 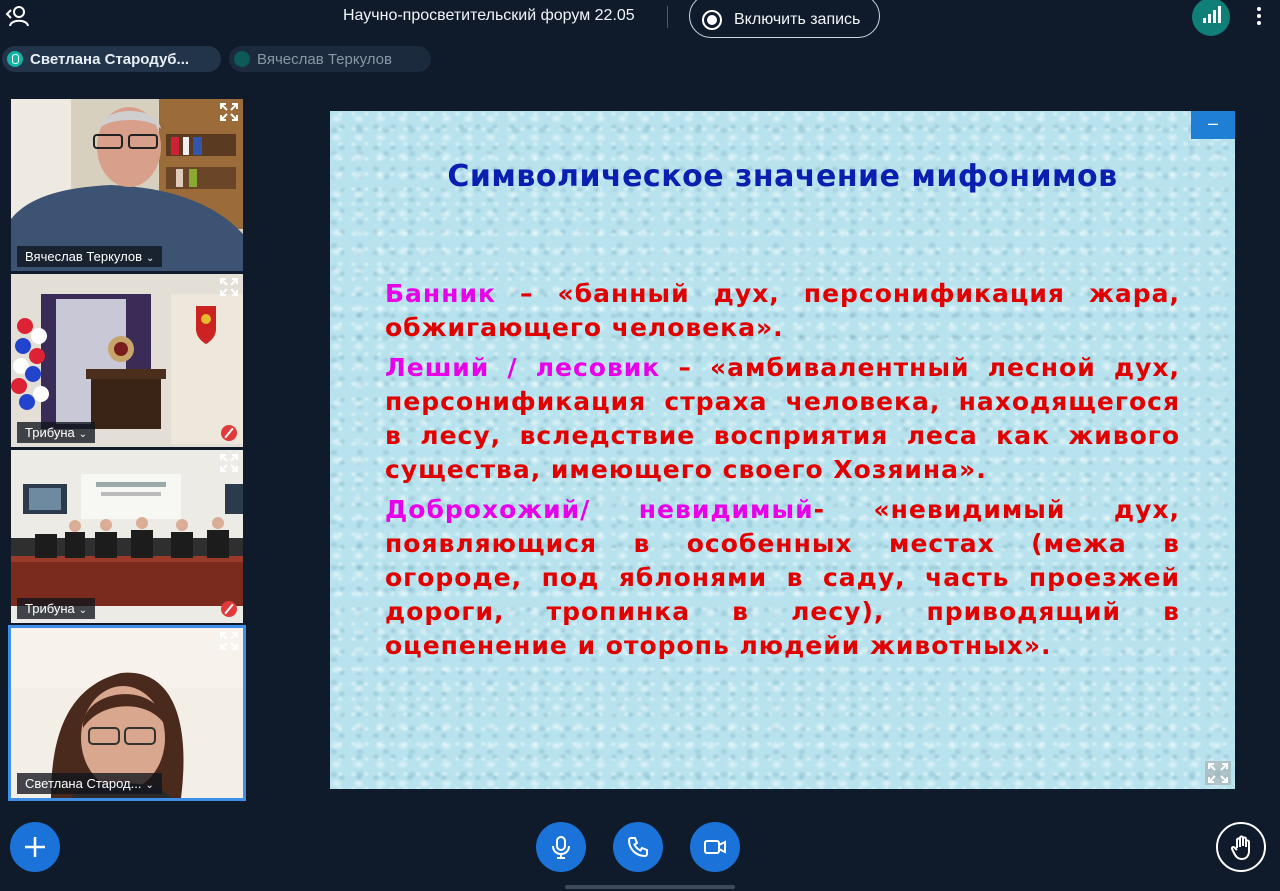 What do you see at coordinates (712, 20) in the screenshot?
I see `record-icon` at bounding box center [712, 20].